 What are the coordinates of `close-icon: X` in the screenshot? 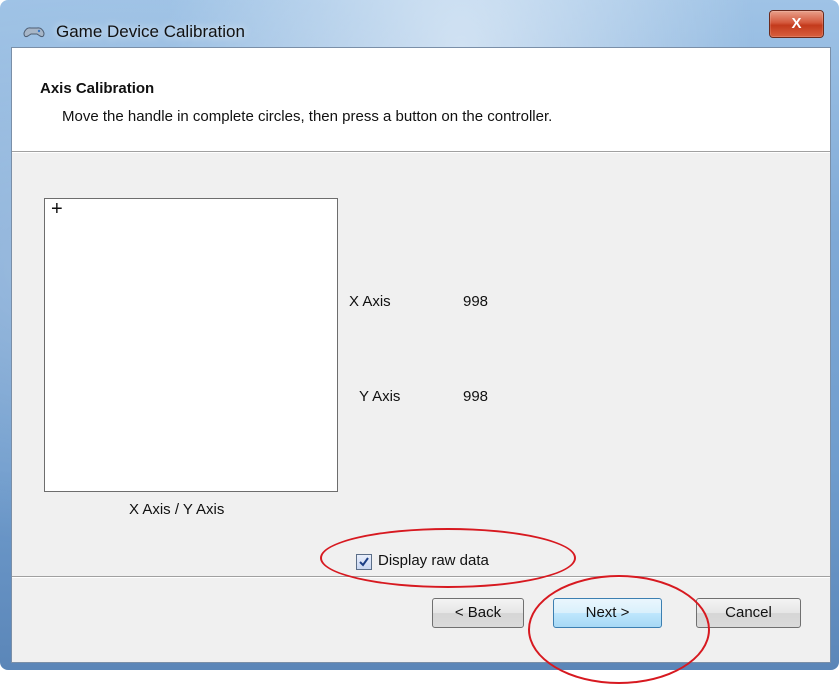 It's located at (796, 23).